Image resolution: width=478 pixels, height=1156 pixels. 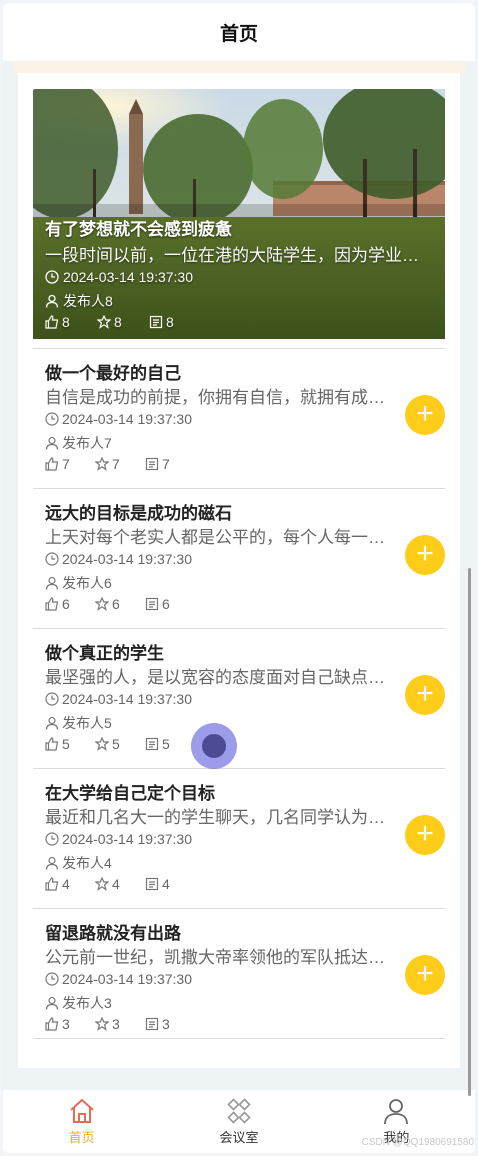 I want to click on view-stat: 5, so click(x=170, y=744).